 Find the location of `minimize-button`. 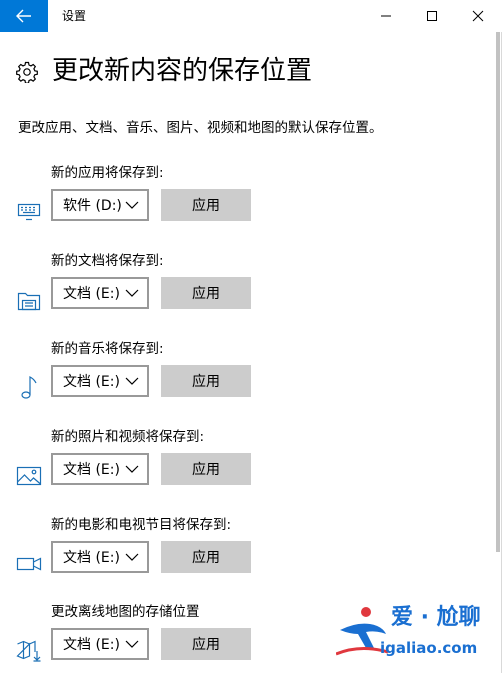

minimize-button is located at coordinates (386, 16).